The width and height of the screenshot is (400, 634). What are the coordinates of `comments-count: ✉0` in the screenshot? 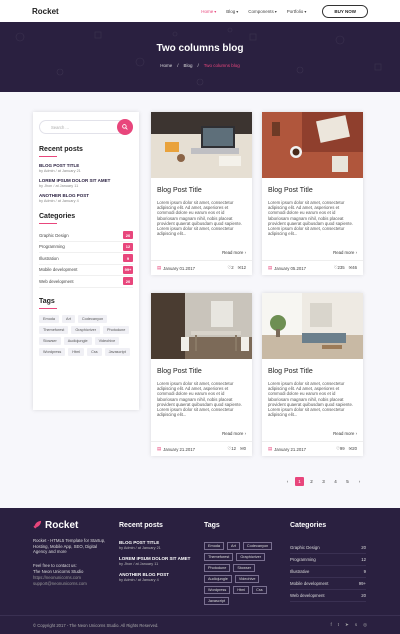 It's located at (243, 449).